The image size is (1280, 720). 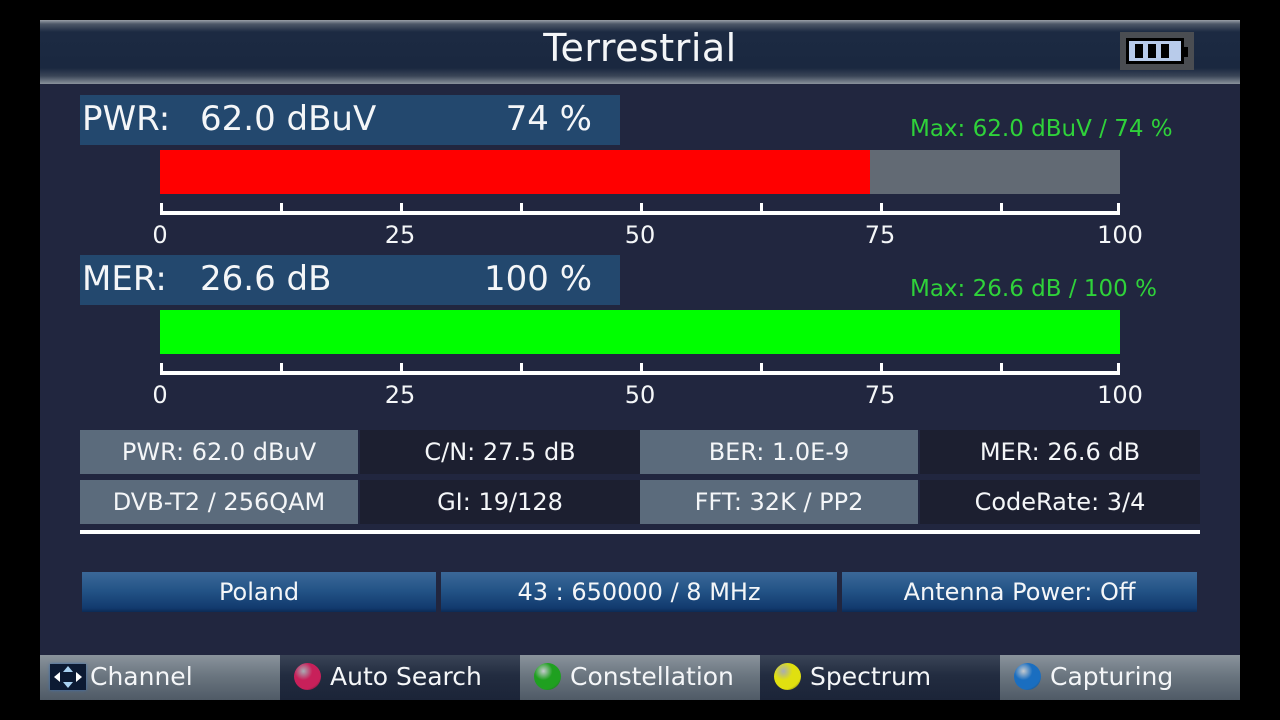 I want to click on battery-icon, so click(x=1157, y=51).